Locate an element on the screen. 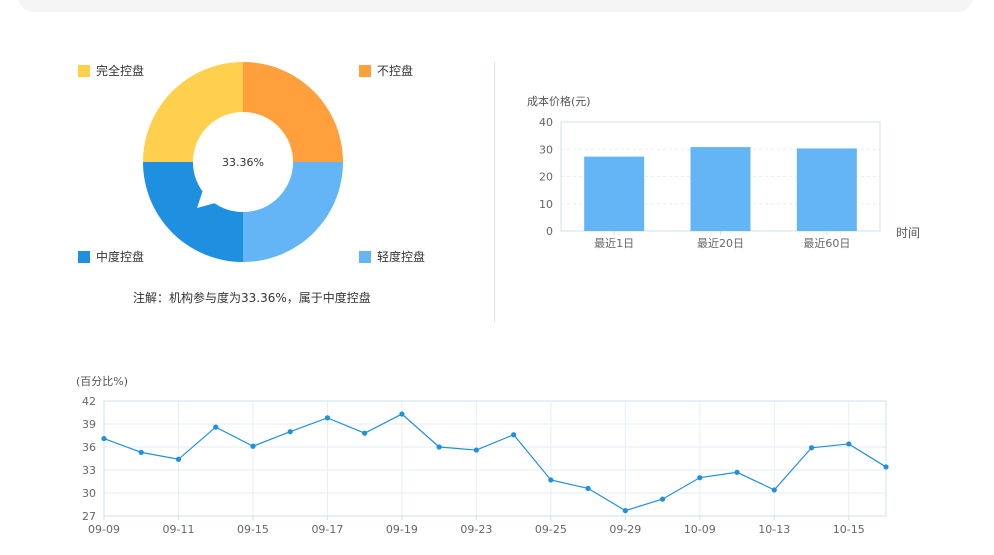 Image resolution: width=994 pixels, height=555 pixels. line-x-tick: 09-15 is located at coordinates (253, 529).